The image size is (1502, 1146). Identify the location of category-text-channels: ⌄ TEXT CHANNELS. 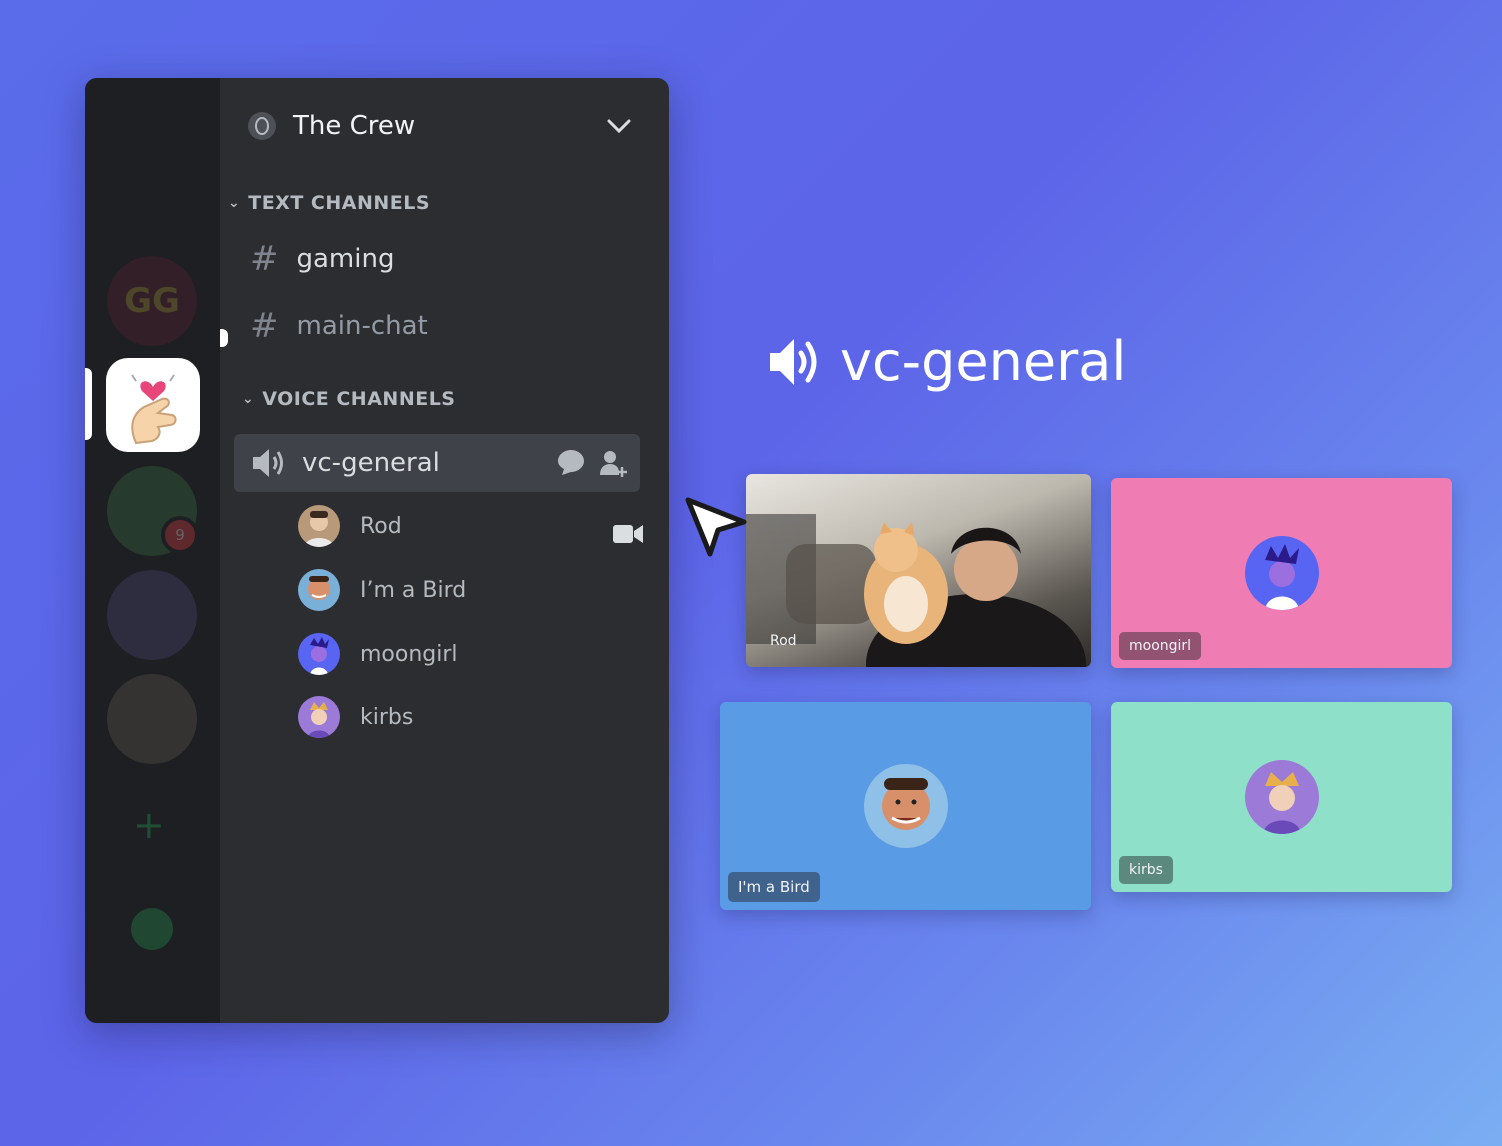
(329, 203).